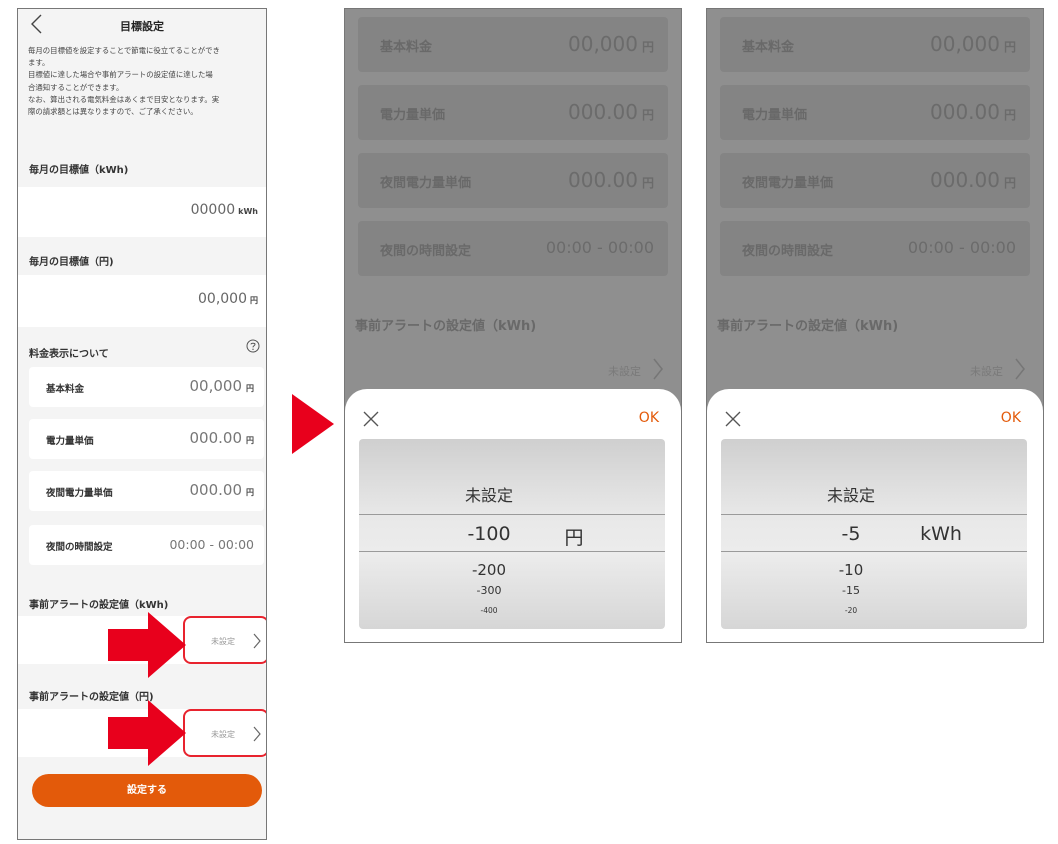  Describe the element at coordinates (851, 570) in the screenshot. I see `picker-option: -10` at that location.